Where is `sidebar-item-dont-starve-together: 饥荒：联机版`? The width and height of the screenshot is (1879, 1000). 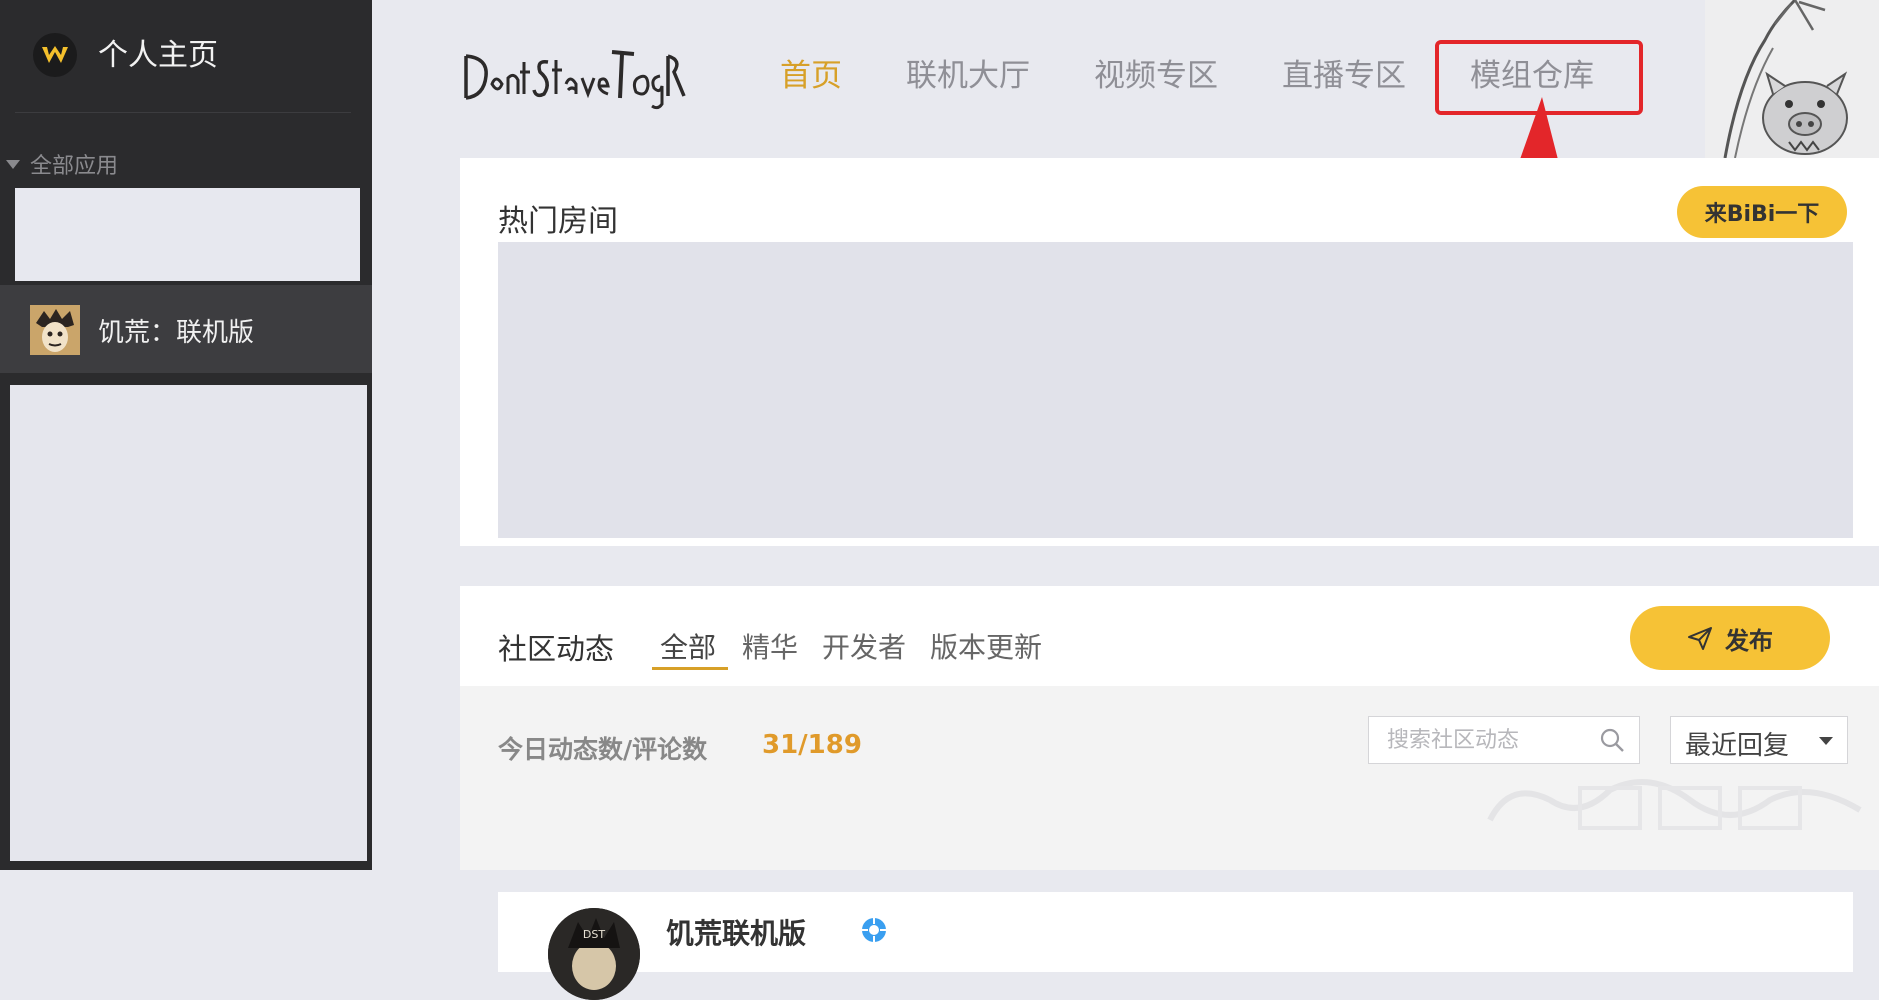 sidebar-item-dont-starve-together: 饥荒：联机版 is located at coordinates (186, 329).